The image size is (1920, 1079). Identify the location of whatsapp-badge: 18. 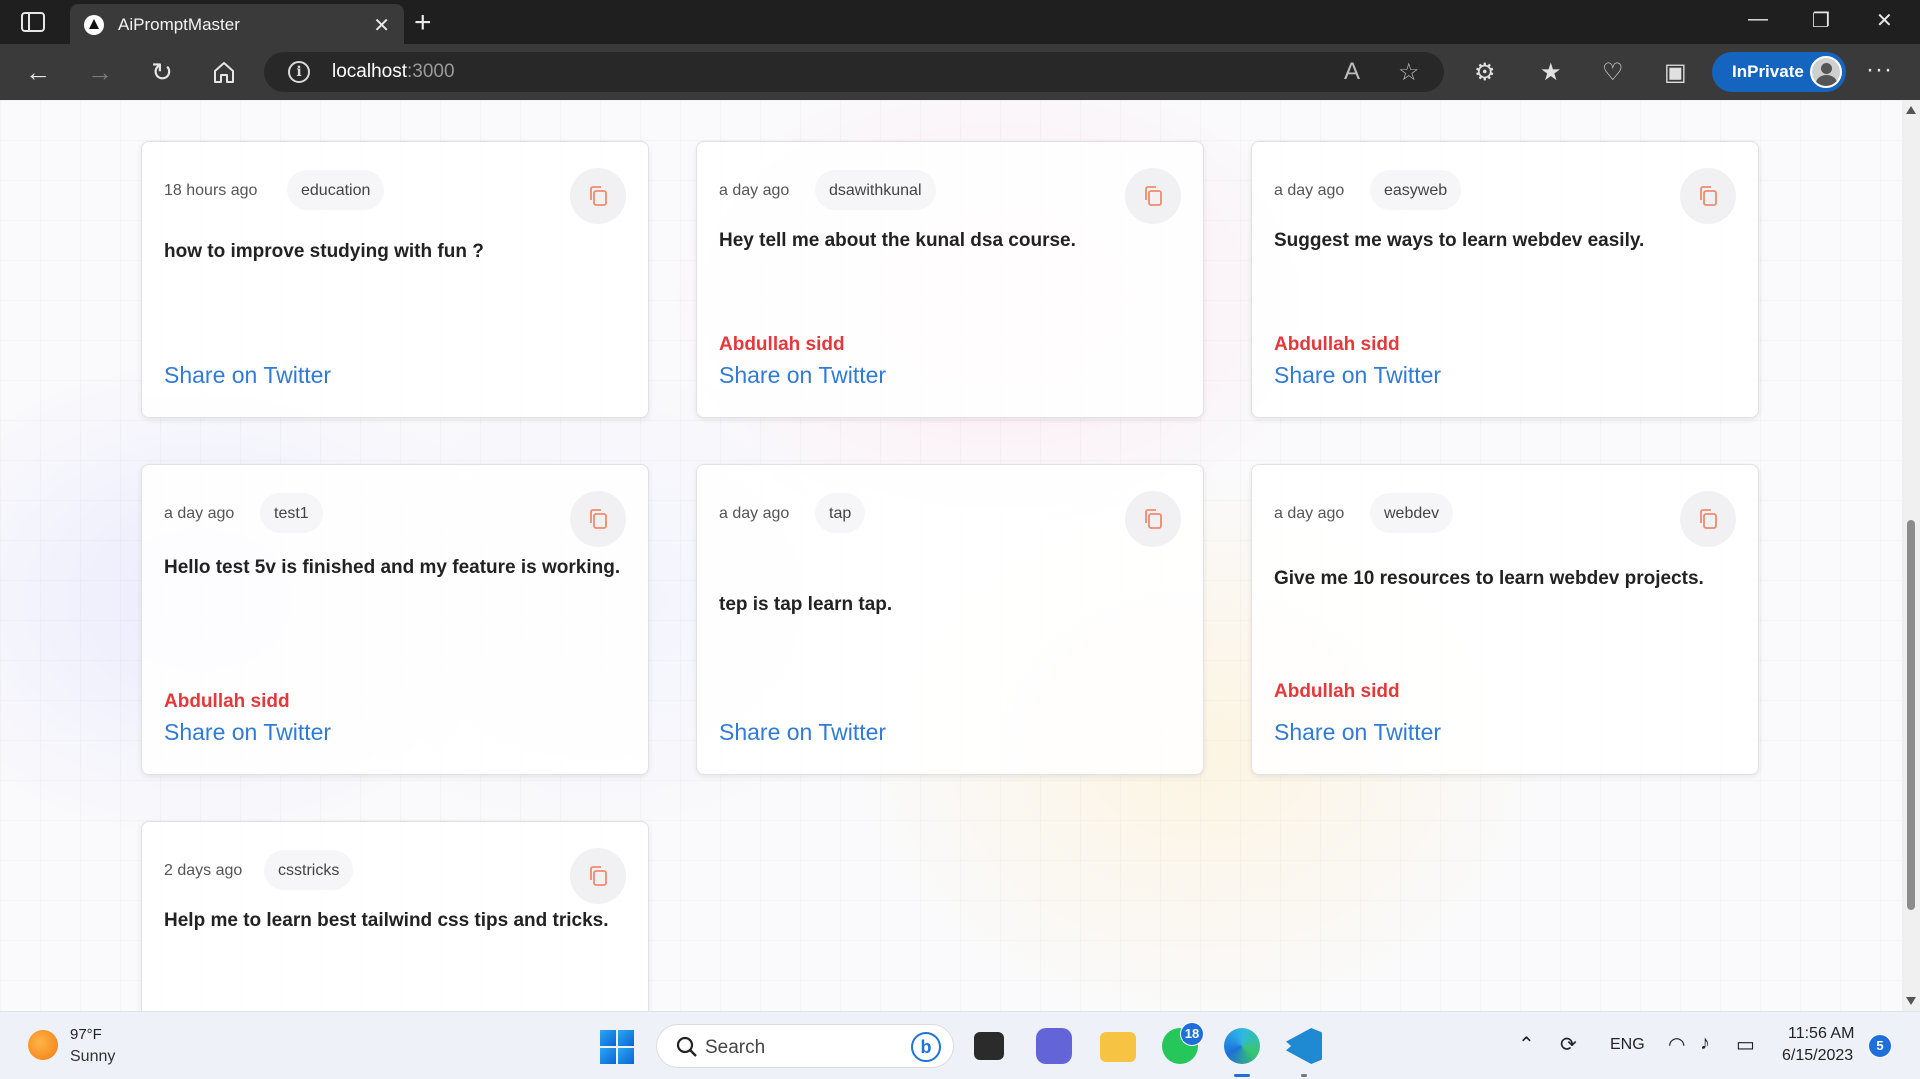
(1192, 1034).